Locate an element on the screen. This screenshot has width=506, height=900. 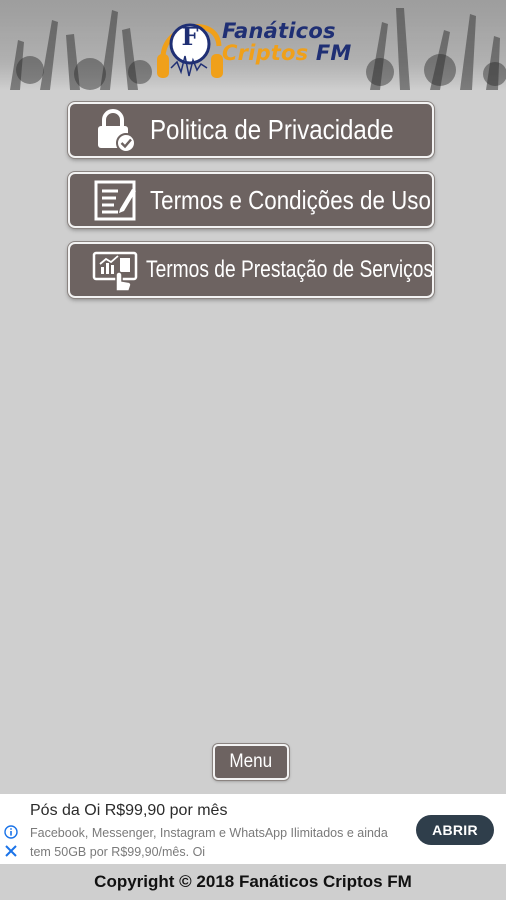
logo-line-2: Criptos FM is located at coordinates (287, 53).